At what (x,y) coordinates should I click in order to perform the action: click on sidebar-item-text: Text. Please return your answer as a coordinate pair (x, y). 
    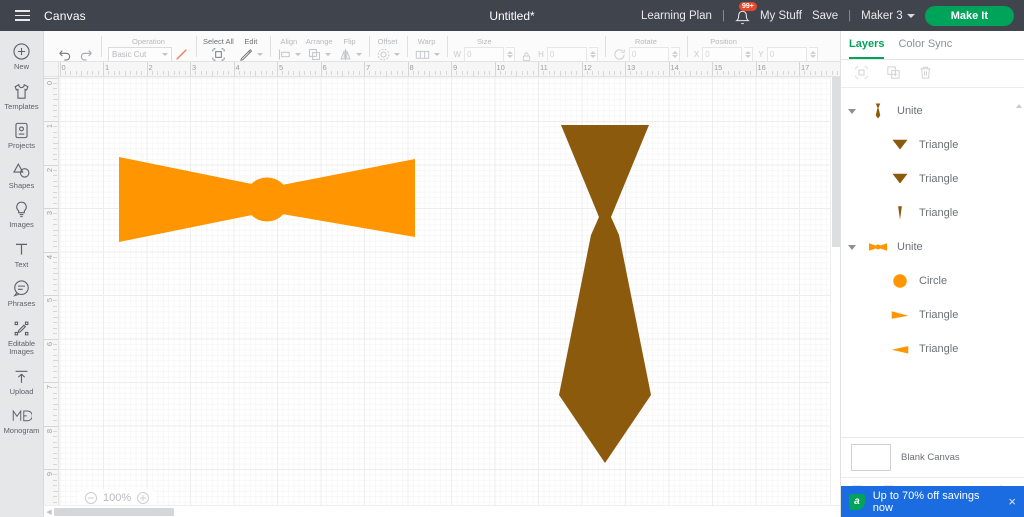
    Looking at the image, I should click on (22, 254).